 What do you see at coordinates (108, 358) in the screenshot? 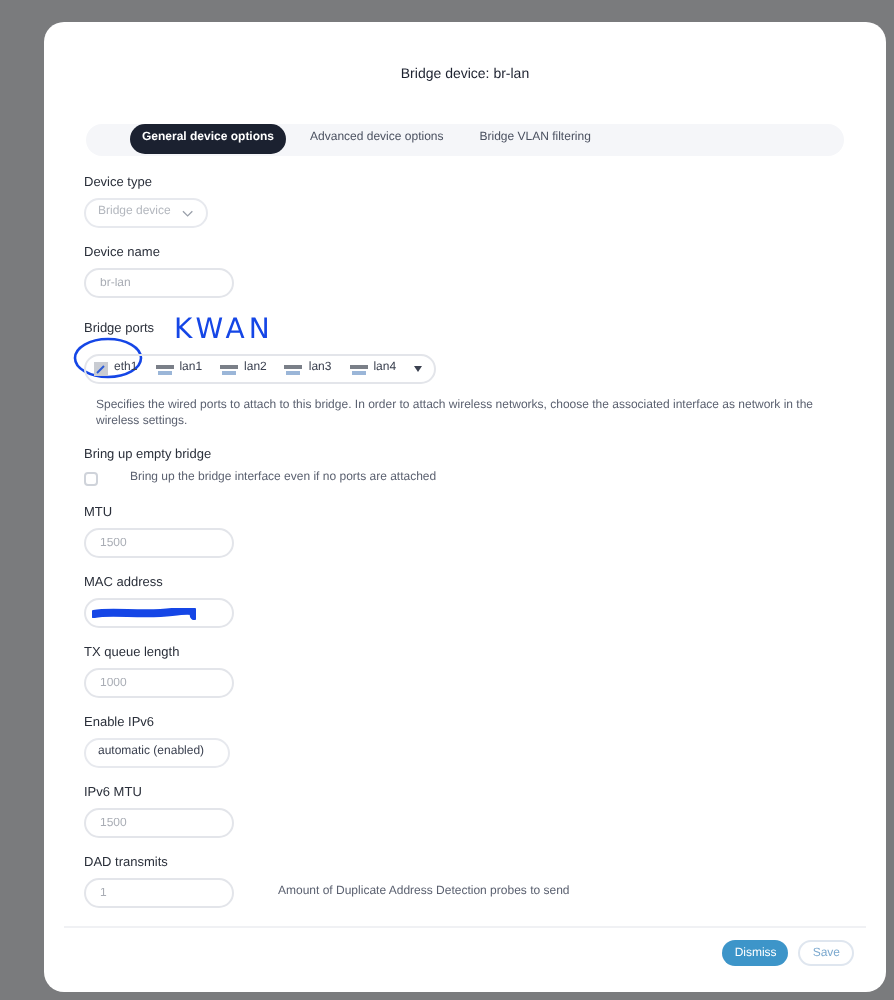
I see `hand-drawn-circle` at bounding box center [108, 358].